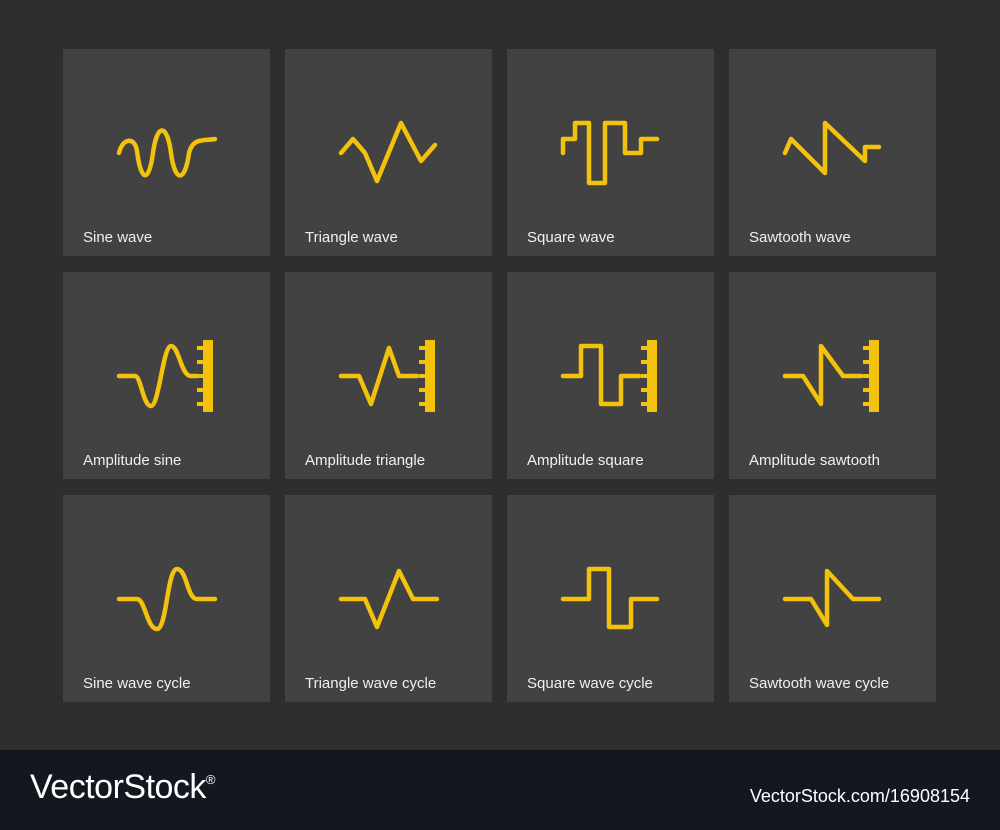 The width and height of the screenshot is (1000, 830). What do you see at coordinates (137, 683) in the screenshot?
I see `tile-label: Sine wave cycle` at bounding box center [137, 683].